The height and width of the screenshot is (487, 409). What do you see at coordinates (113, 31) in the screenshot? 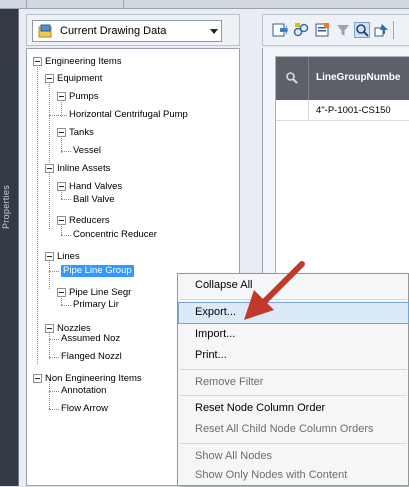
I see `drawing-data-dropdown-value: Current Drawing Data` at bounding box center [113, 31].